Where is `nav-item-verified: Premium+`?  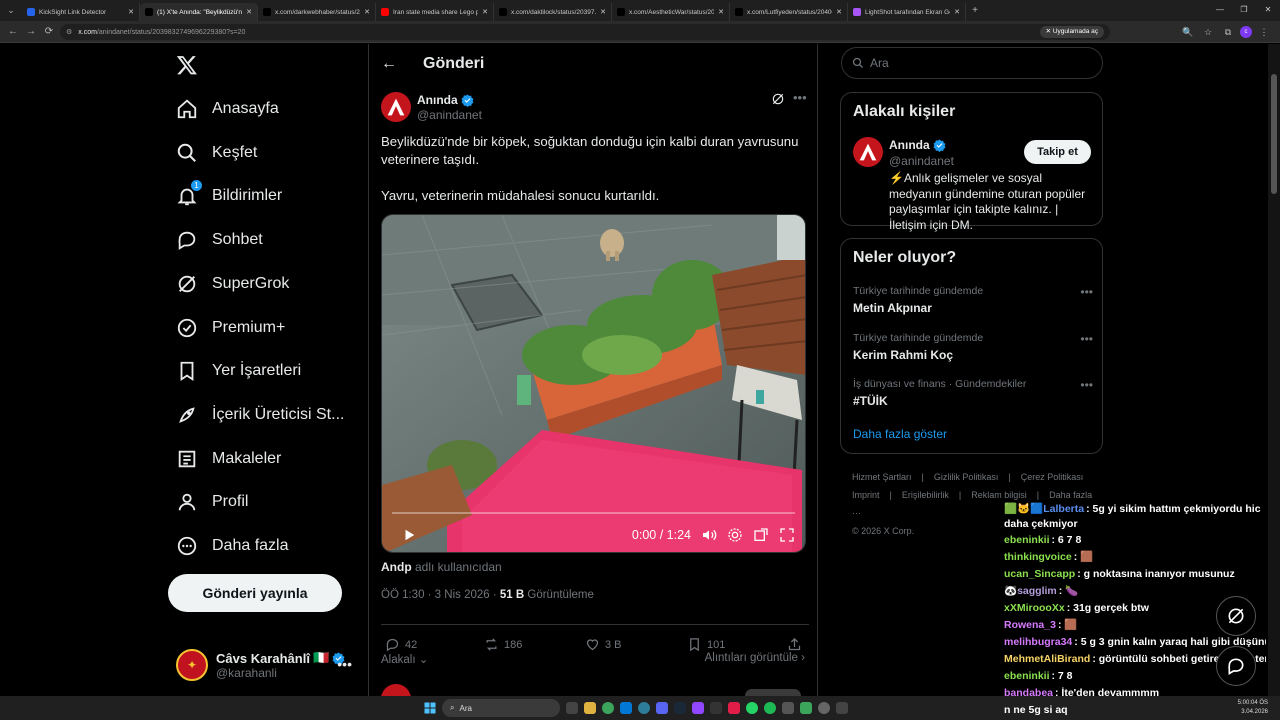 nav-item-verified: Premium+ is located at coordinates (230, 328).